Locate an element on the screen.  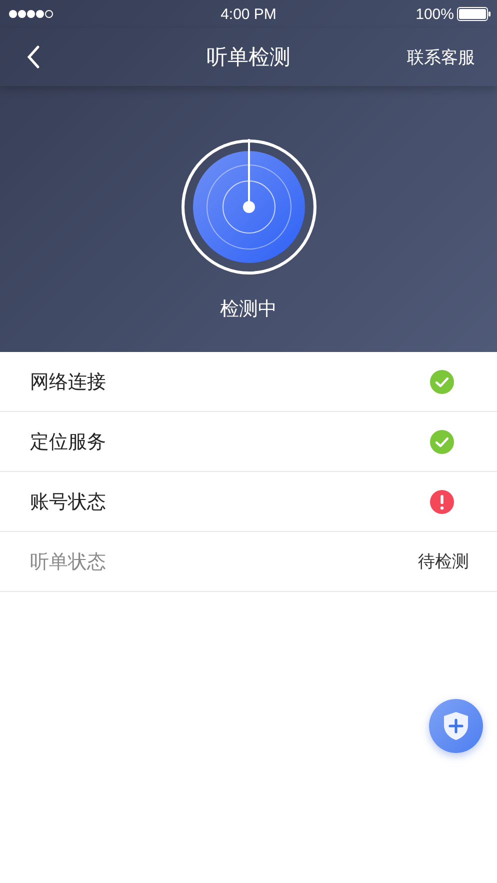
check-label: 定位服务 is located at coordinates (68, 442).